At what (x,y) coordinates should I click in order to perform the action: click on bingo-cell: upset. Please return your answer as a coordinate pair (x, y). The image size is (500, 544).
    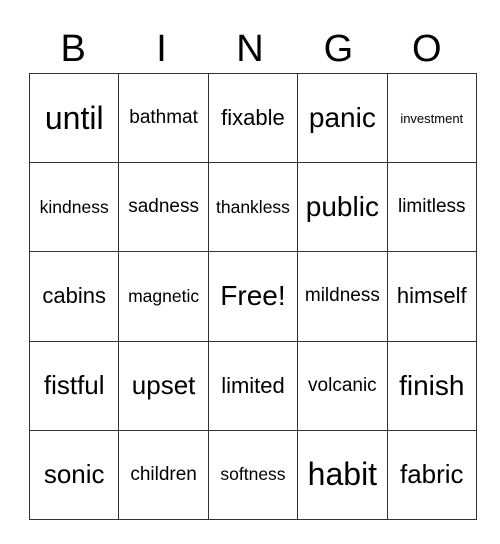
    Looking at the image, I should click on (163, 385).